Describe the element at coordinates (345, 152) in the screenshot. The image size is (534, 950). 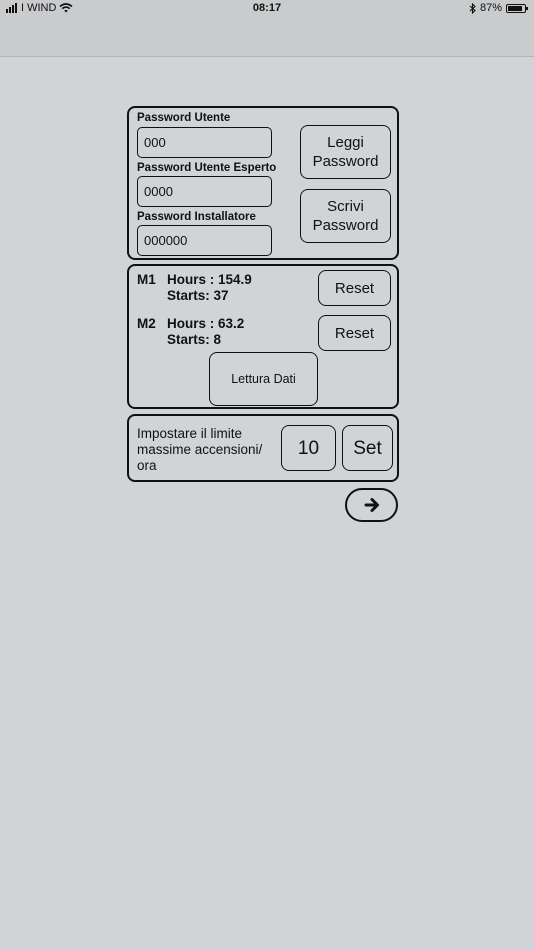
I see `read-password-button: Leggi Password` at that location.